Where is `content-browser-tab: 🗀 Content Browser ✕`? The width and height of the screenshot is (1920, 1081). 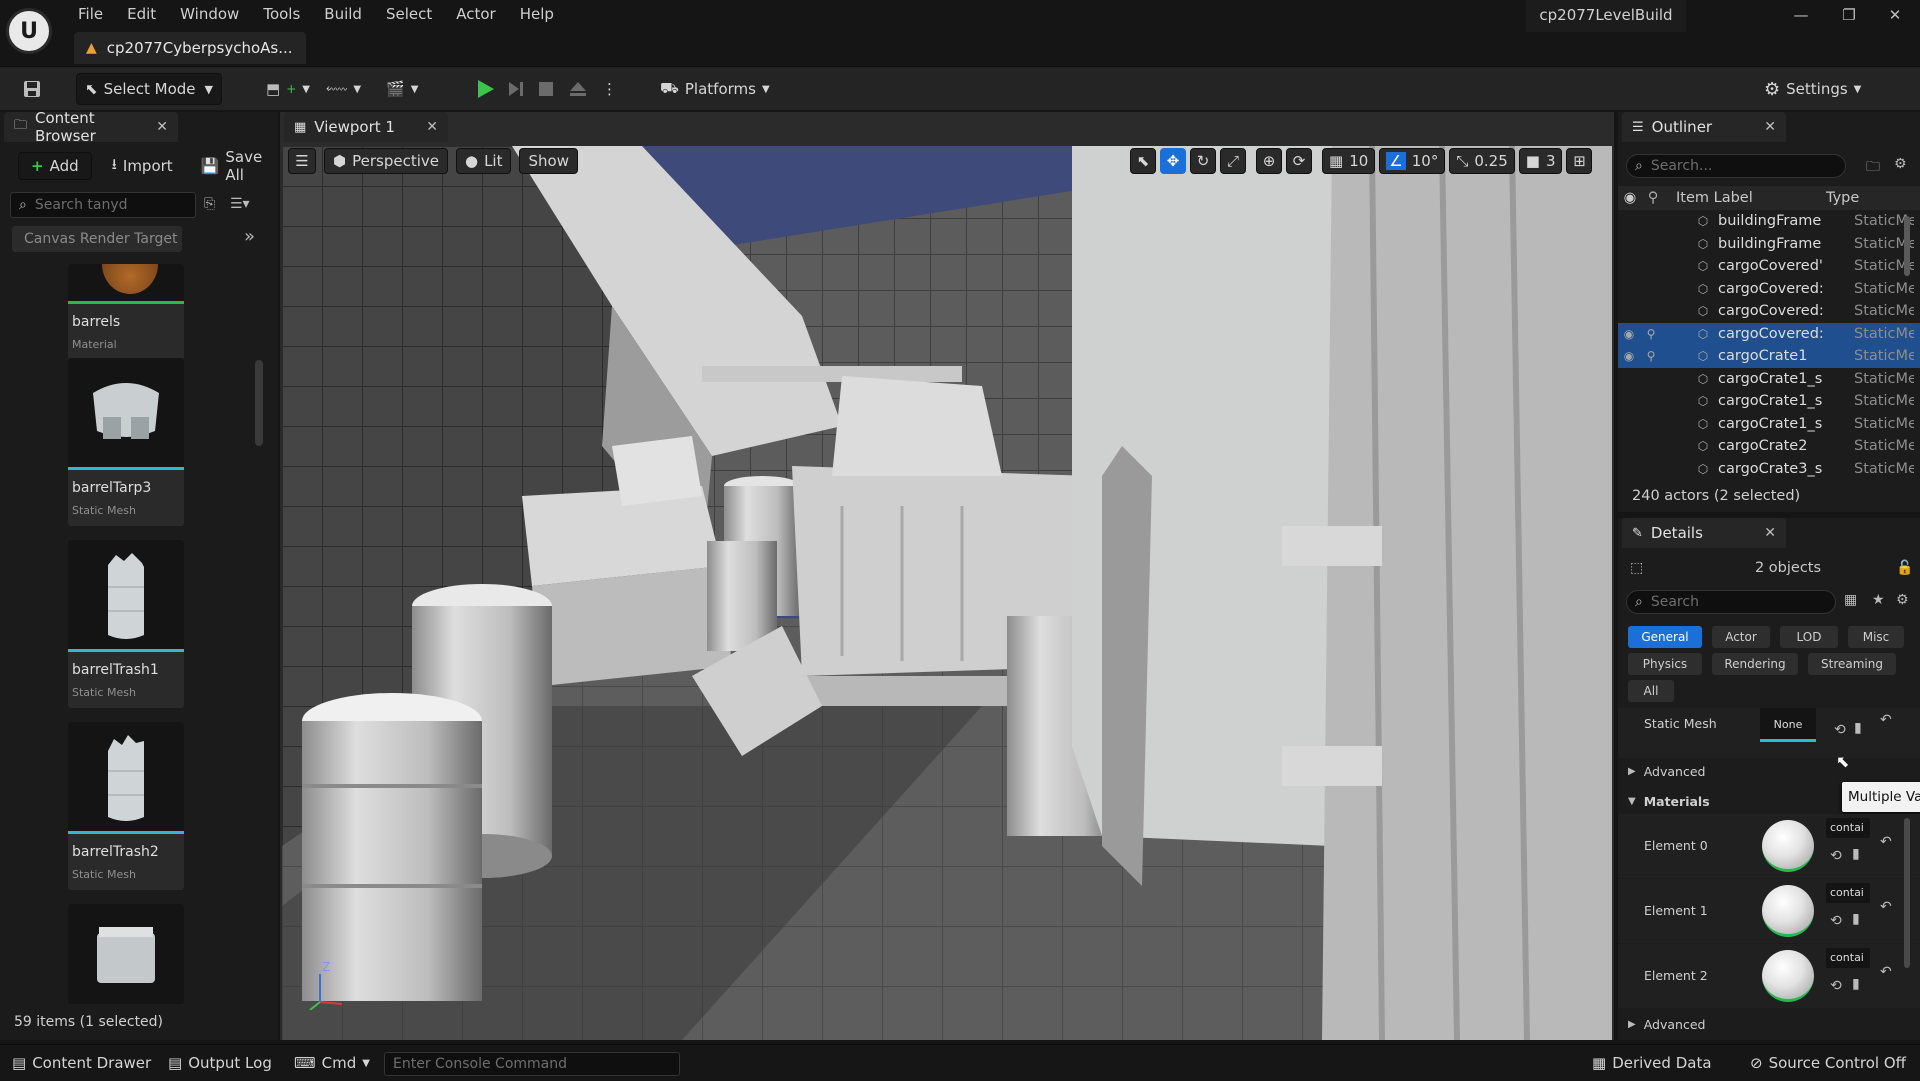 content-browser-tab: 🗀 Content Browser ✕ is located at coordinates (91, 127).